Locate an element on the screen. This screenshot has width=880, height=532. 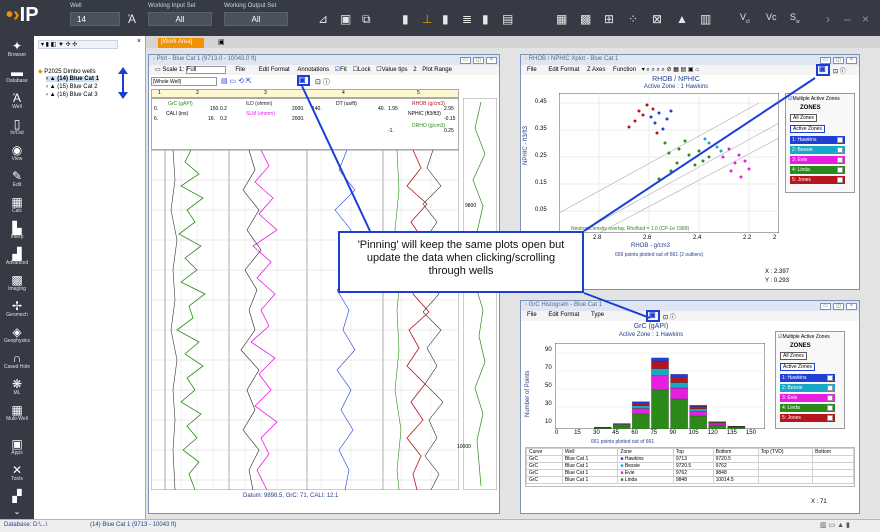
all-zones-button: All Zones is located at coordinates (803, 118).